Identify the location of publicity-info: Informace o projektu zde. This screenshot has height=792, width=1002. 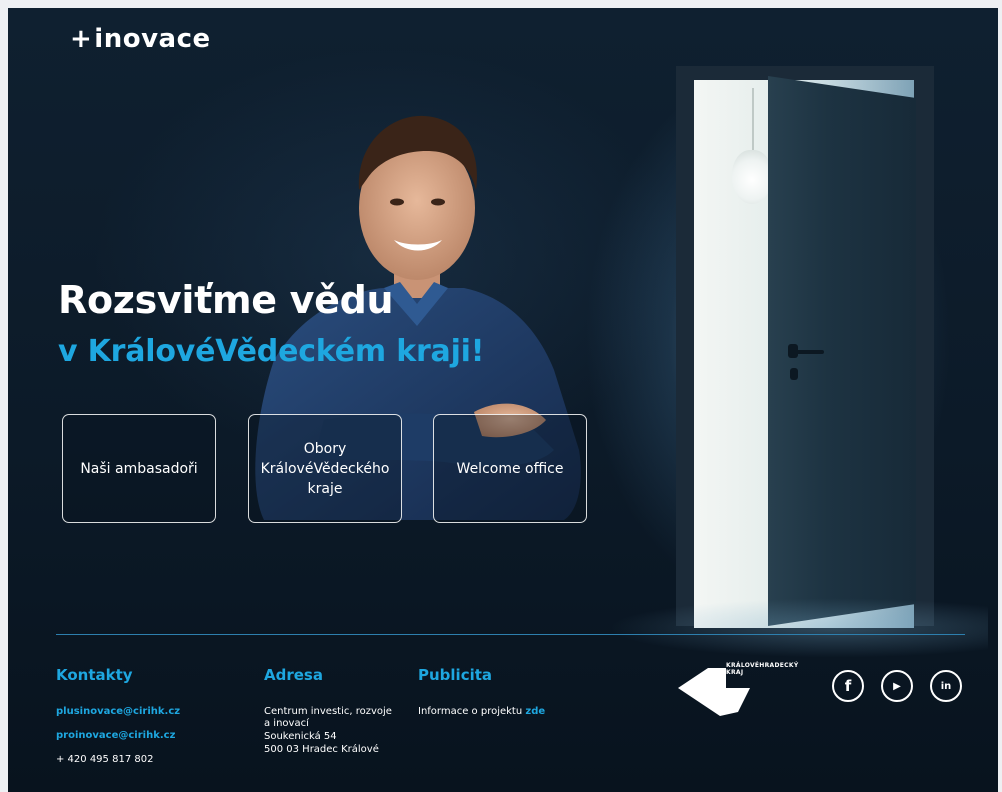
(481, 712).